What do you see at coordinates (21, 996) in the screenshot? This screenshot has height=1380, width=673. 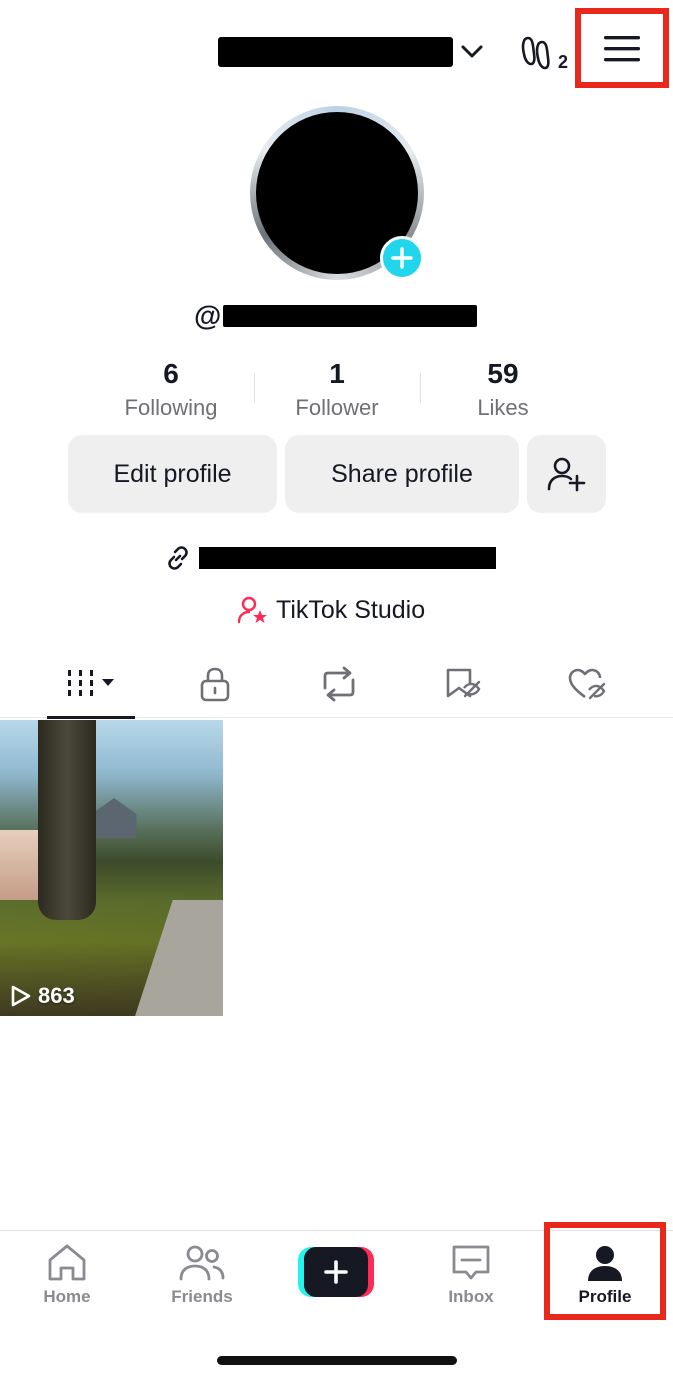 I see `play-icon` at bounding box center [21, 996].